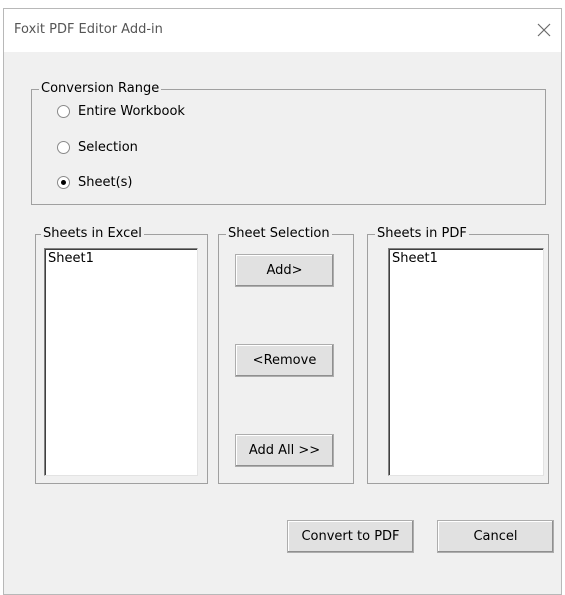 Image resolution: width=565 pixels, height=595 pixels. Describe the element at coordinates (100, 89) in the screenshot. I see `conversion-range-legend: Conversion Range` at that location.